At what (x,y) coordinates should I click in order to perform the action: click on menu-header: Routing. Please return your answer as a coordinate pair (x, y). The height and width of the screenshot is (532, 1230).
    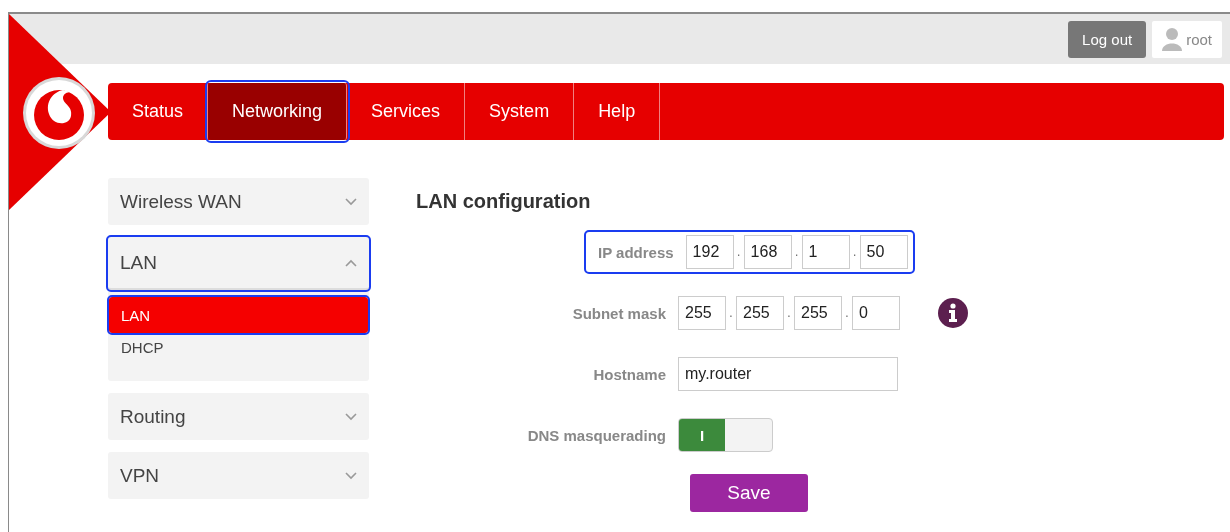
    Looking at the image, I should click on (153, 416).